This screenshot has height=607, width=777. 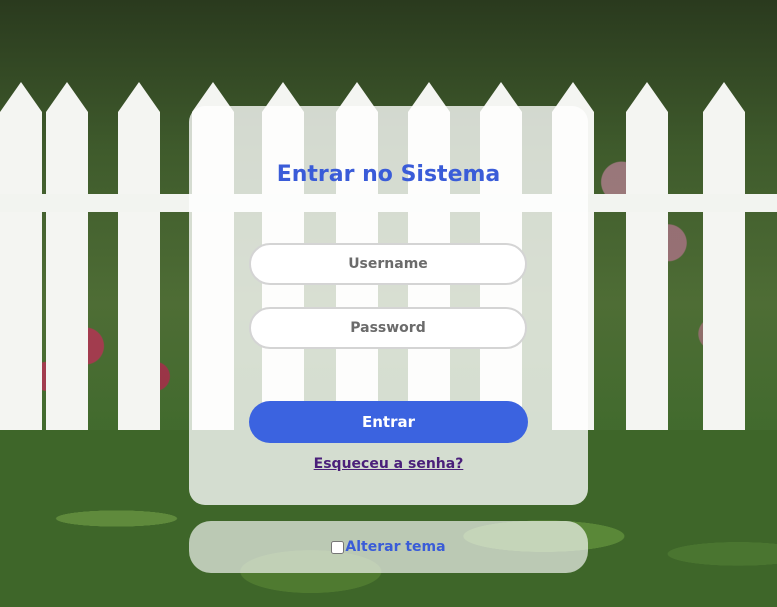 I want to click on login-button: Entrar, so click(x=388, y=422).